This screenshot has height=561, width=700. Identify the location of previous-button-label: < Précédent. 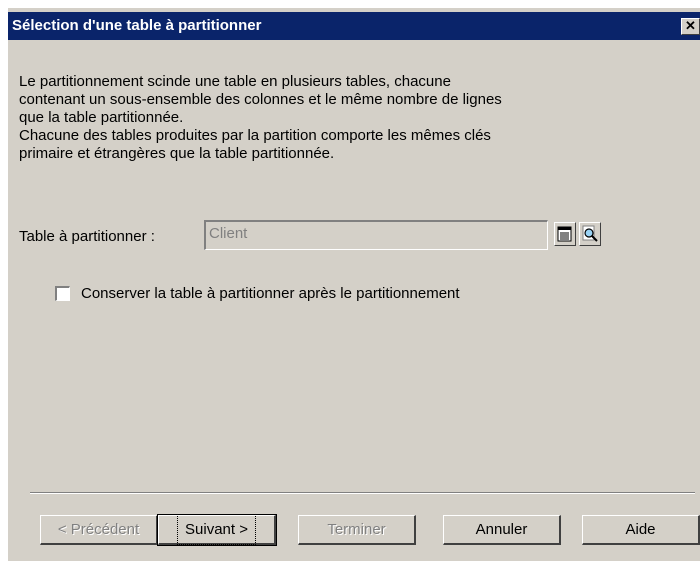
(98, 529).